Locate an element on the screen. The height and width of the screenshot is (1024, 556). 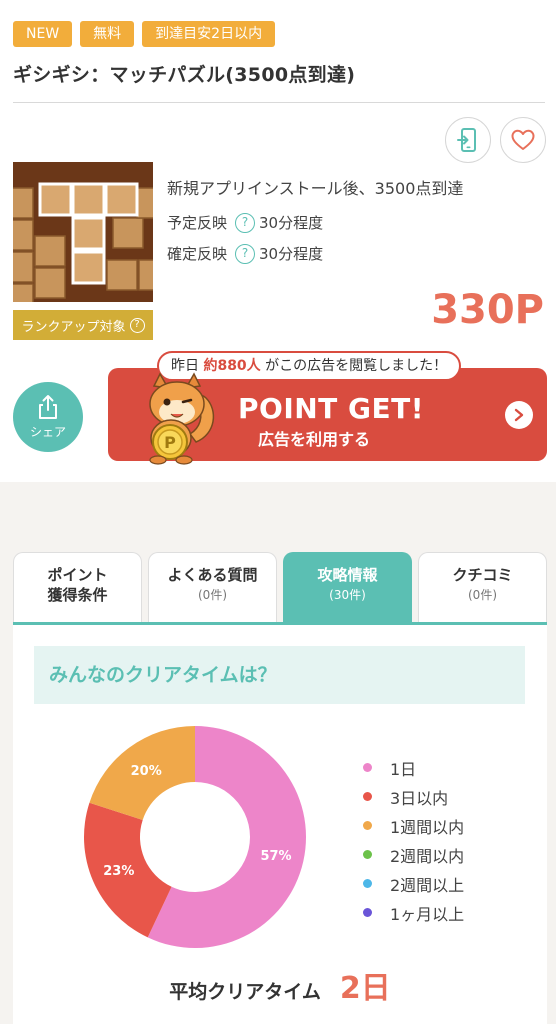
share-icon is located at coordinates (48, 407).